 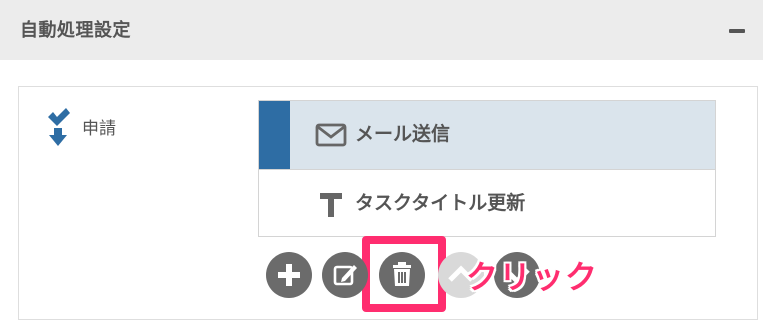 What do you see at coordinates (487, 135) in the screenshot?
I see `action-item-send-mail: メール送信` at bounding box center [487, 135].